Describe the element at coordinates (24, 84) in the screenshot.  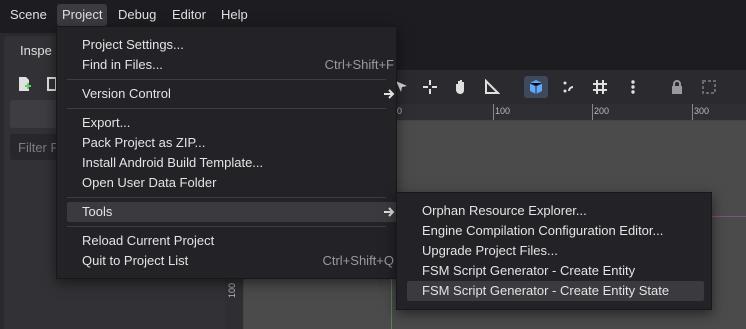
I see `new-resource-icon` at that location.